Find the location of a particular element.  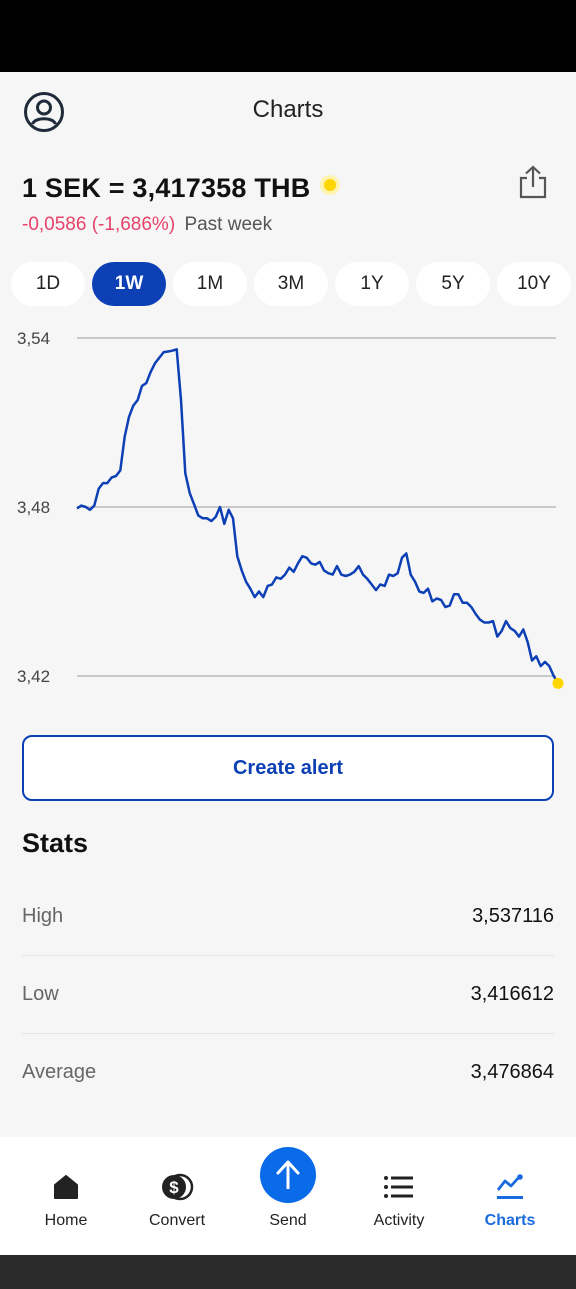

tab-1w: 1W is located at coordinates (129, 284).